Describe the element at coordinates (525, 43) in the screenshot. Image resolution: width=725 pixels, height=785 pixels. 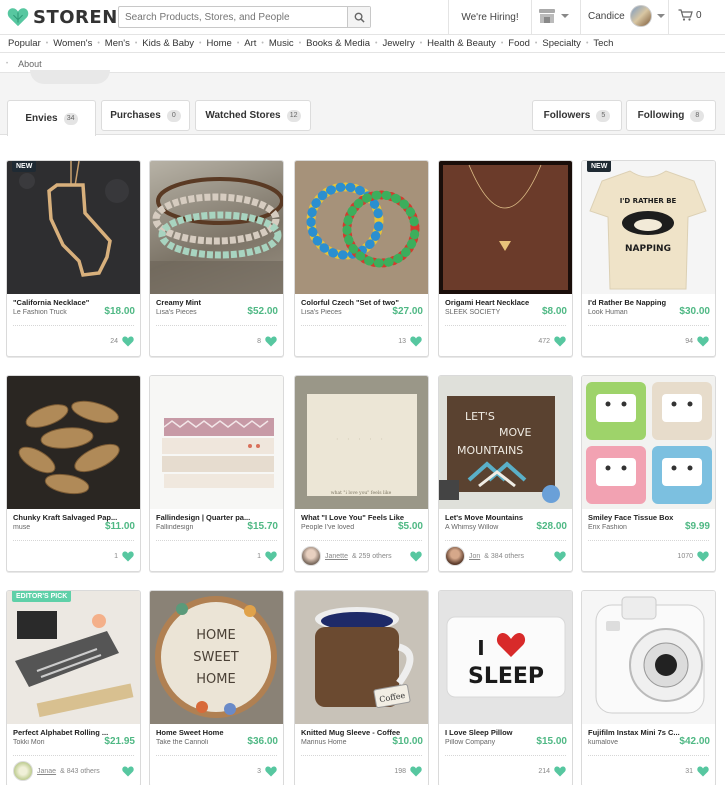
I see `category-food: Food •` at that location.